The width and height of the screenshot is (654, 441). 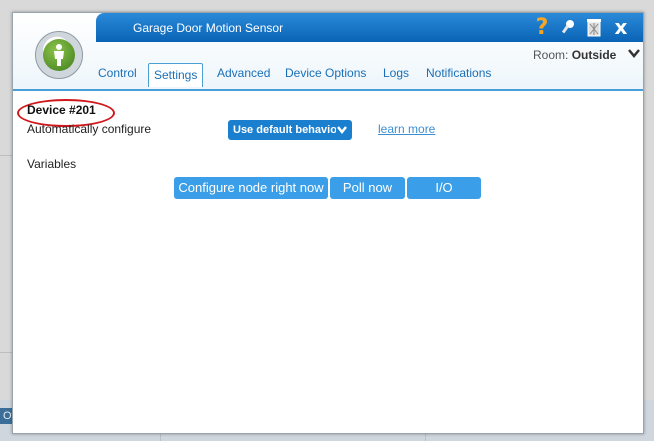 What do you see at coordinates (176, 75) in the screenshot?
I see `tab-settings: Settings` at bounding box center [176, 75].